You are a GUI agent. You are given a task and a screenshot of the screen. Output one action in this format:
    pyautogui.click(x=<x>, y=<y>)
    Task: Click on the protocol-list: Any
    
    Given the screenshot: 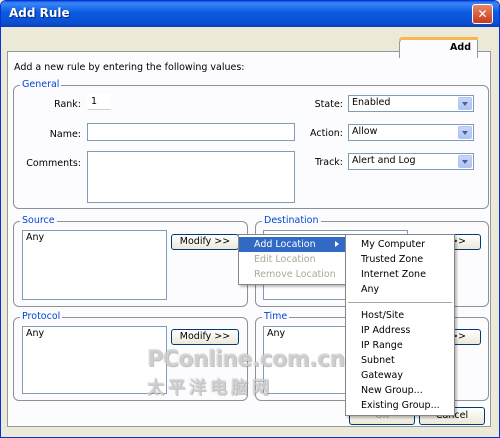 What is the action you would take?
    pyautogui.click(x=94, y=360)
    